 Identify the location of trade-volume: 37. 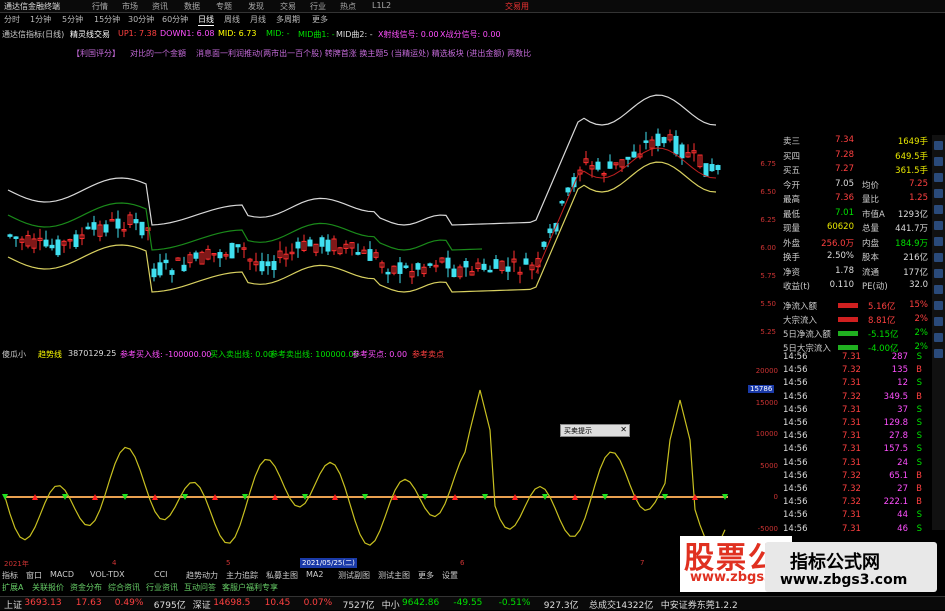
(902, 409).